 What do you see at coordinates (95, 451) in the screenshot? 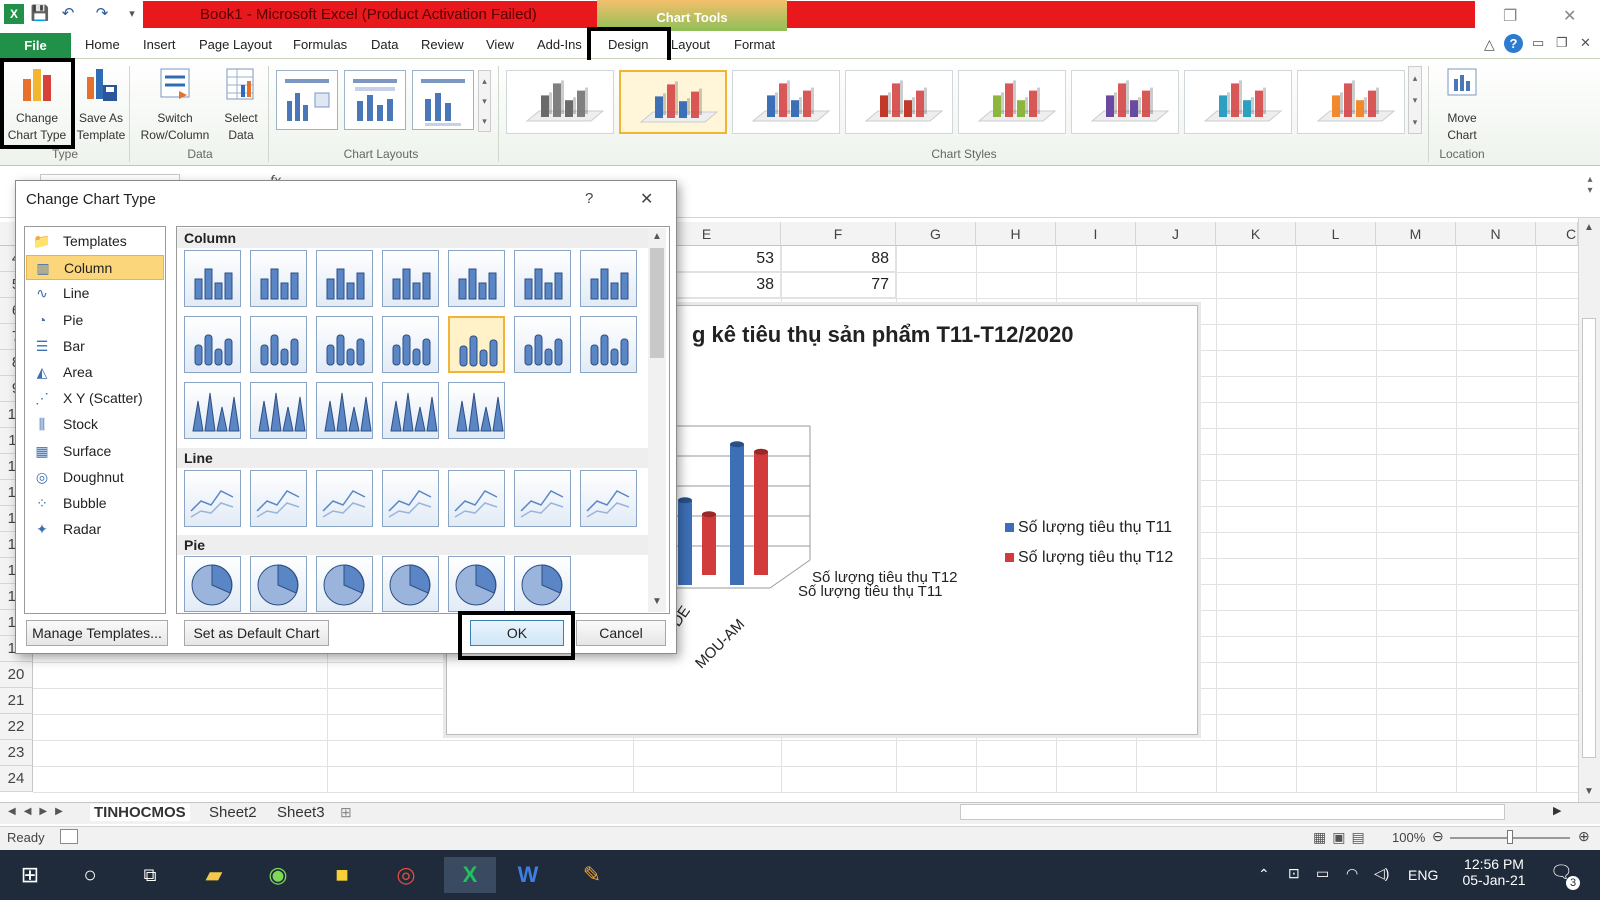
I see `chart-category-surface: ▦ Surface` at bounding box center [95, 451].